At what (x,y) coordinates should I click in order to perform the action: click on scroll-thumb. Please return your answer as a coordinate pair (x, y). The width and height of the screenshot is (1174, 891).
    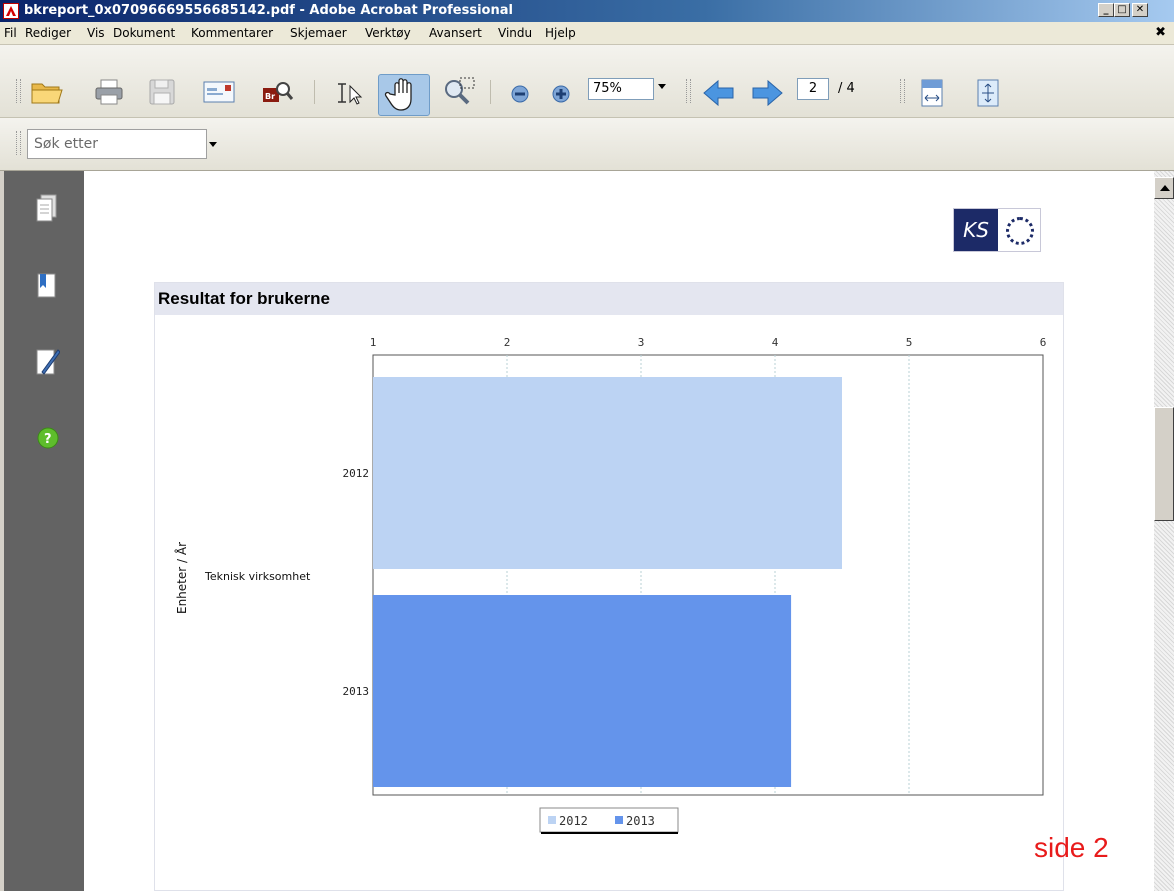
    Looking at the image, I should click on (1164, 464).